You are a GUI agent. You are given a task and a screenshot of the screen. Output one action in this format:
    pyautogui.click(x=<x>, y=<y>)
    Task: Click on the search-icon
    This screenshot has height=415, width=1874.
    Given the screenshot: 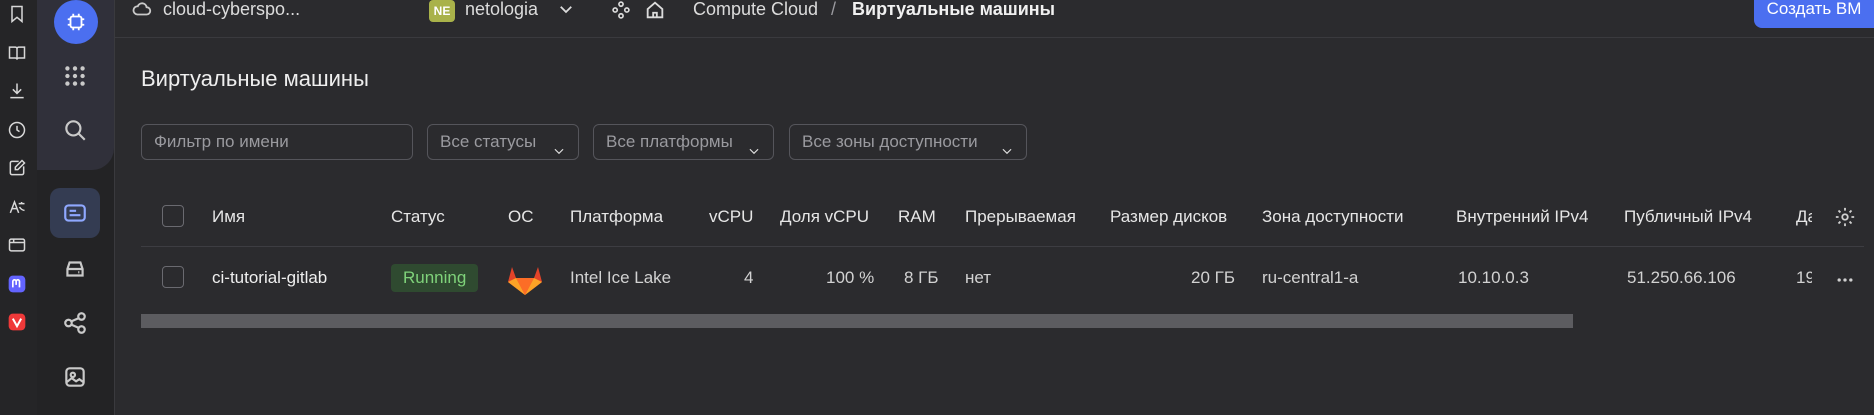 What is the action you would take?
    pyautogui.click(x=75, y=130)
    